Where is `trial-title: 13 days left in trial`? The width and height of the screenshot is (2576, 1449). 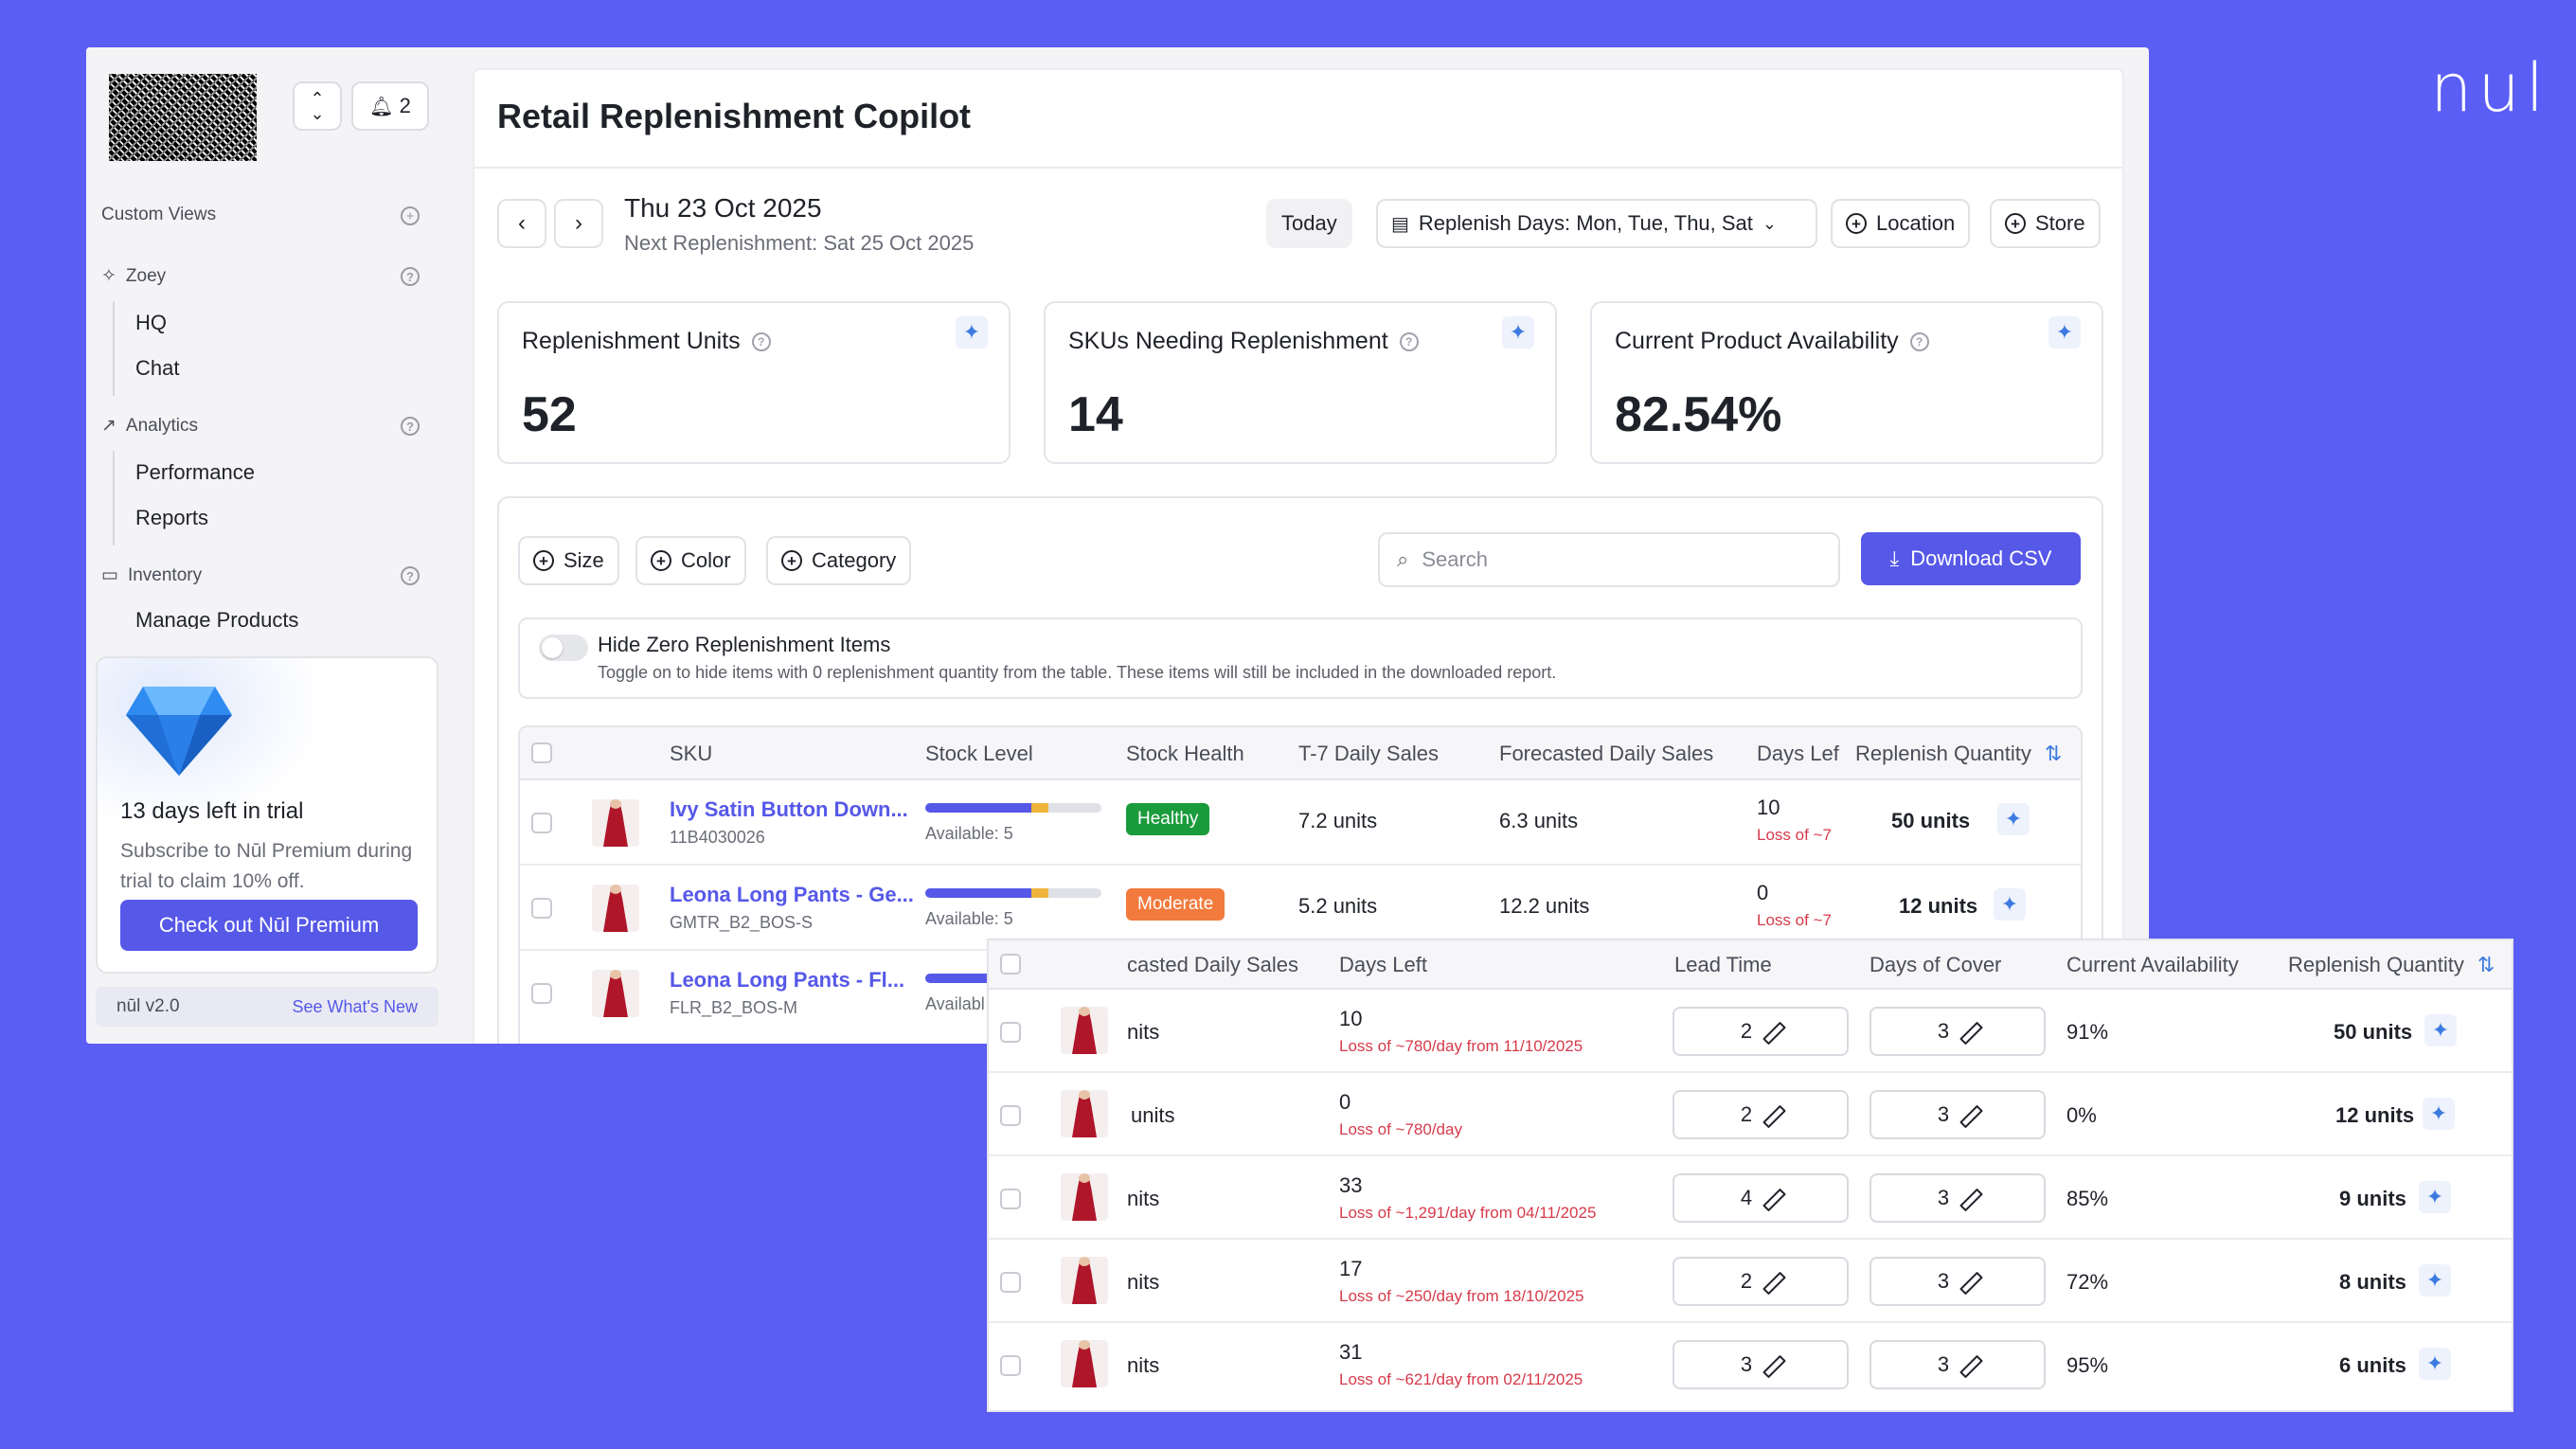
trial-title: 13 days left in trial is located at coordinates (212, 811).